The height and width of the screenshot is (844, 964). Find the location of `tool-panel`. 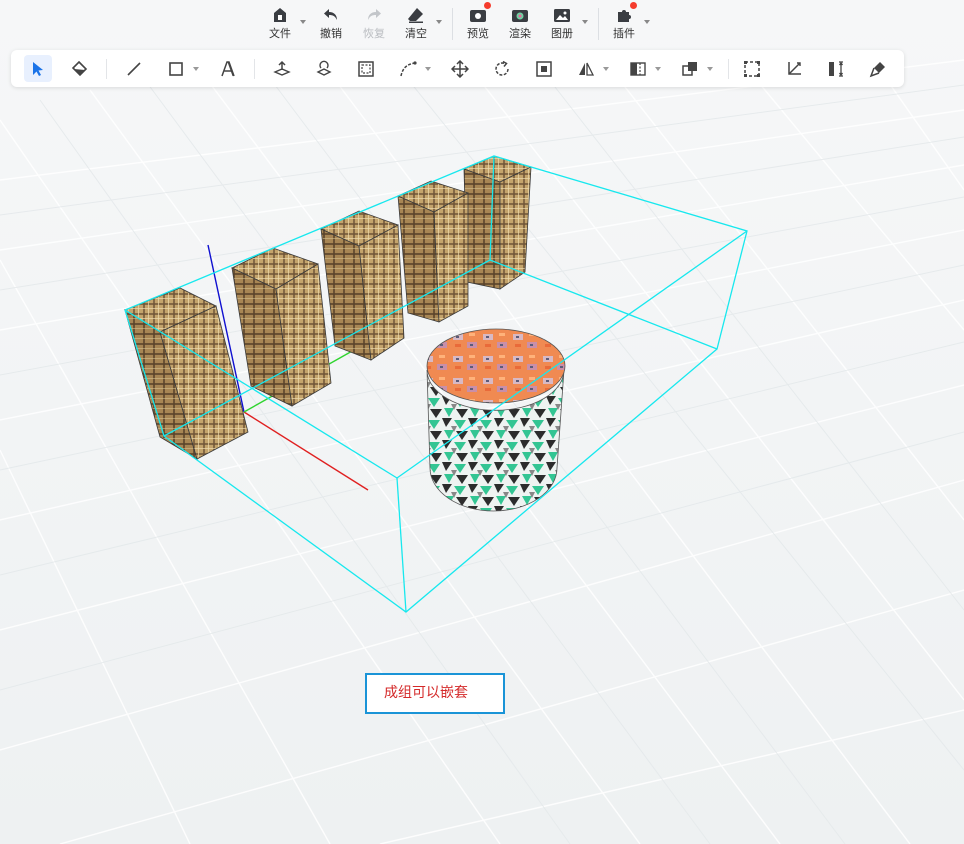

tool-panel is located at coordinates (457, 68).